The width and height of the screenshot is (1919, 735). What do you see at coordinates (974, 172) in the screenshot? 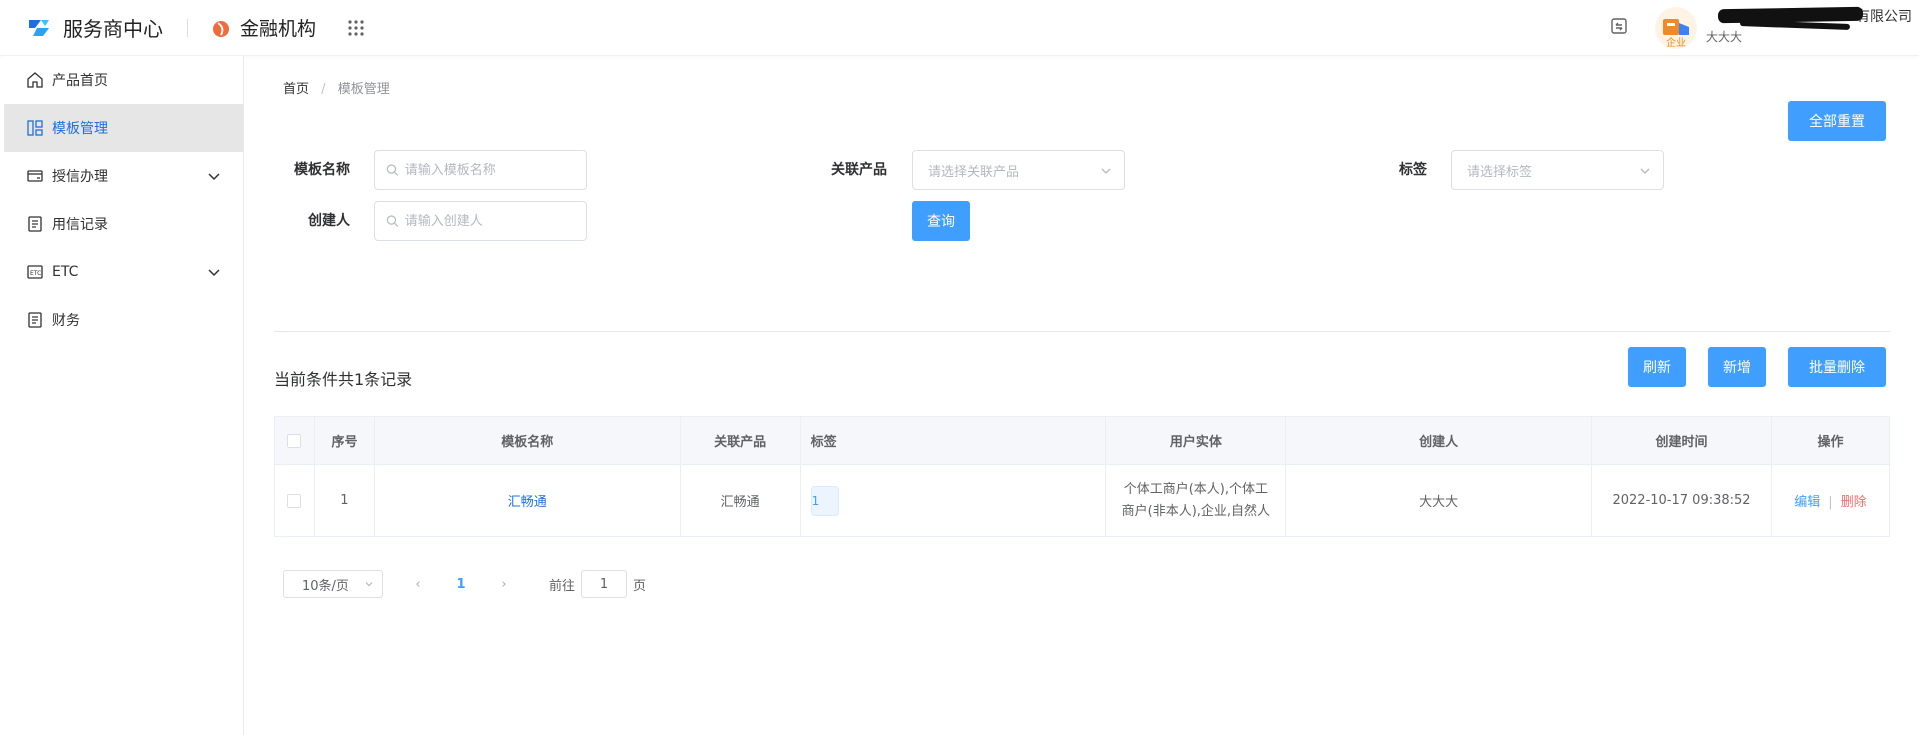
I see `related-product-placeholder: 请选择关联产品` at bounding box center [974, 172].